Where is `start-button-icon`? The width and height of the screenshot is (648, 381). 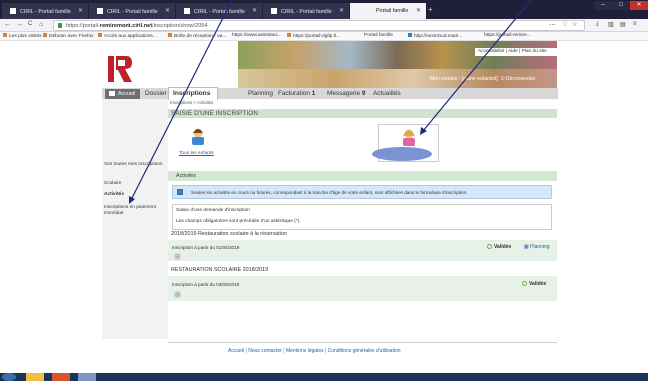 start-button-icon is located at coordinates (9, 377).